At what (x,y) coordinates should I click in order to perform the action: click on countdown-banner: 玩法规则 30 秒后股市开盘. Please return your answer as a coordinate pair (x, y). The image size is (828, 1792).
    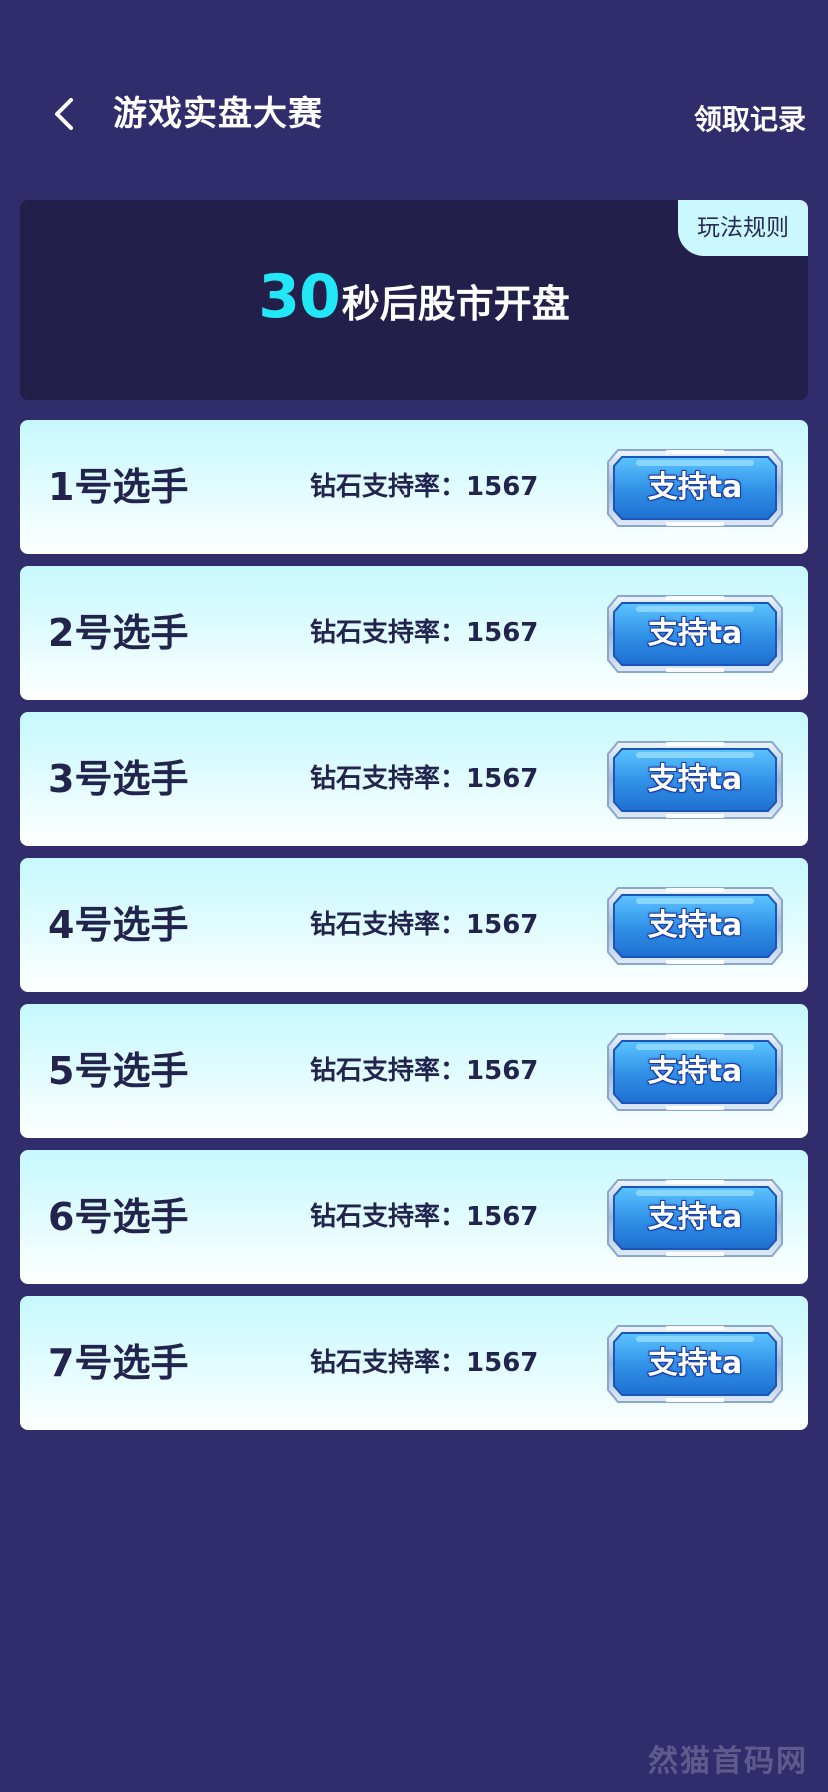
    Looking at the image, I should click on (414, 300).